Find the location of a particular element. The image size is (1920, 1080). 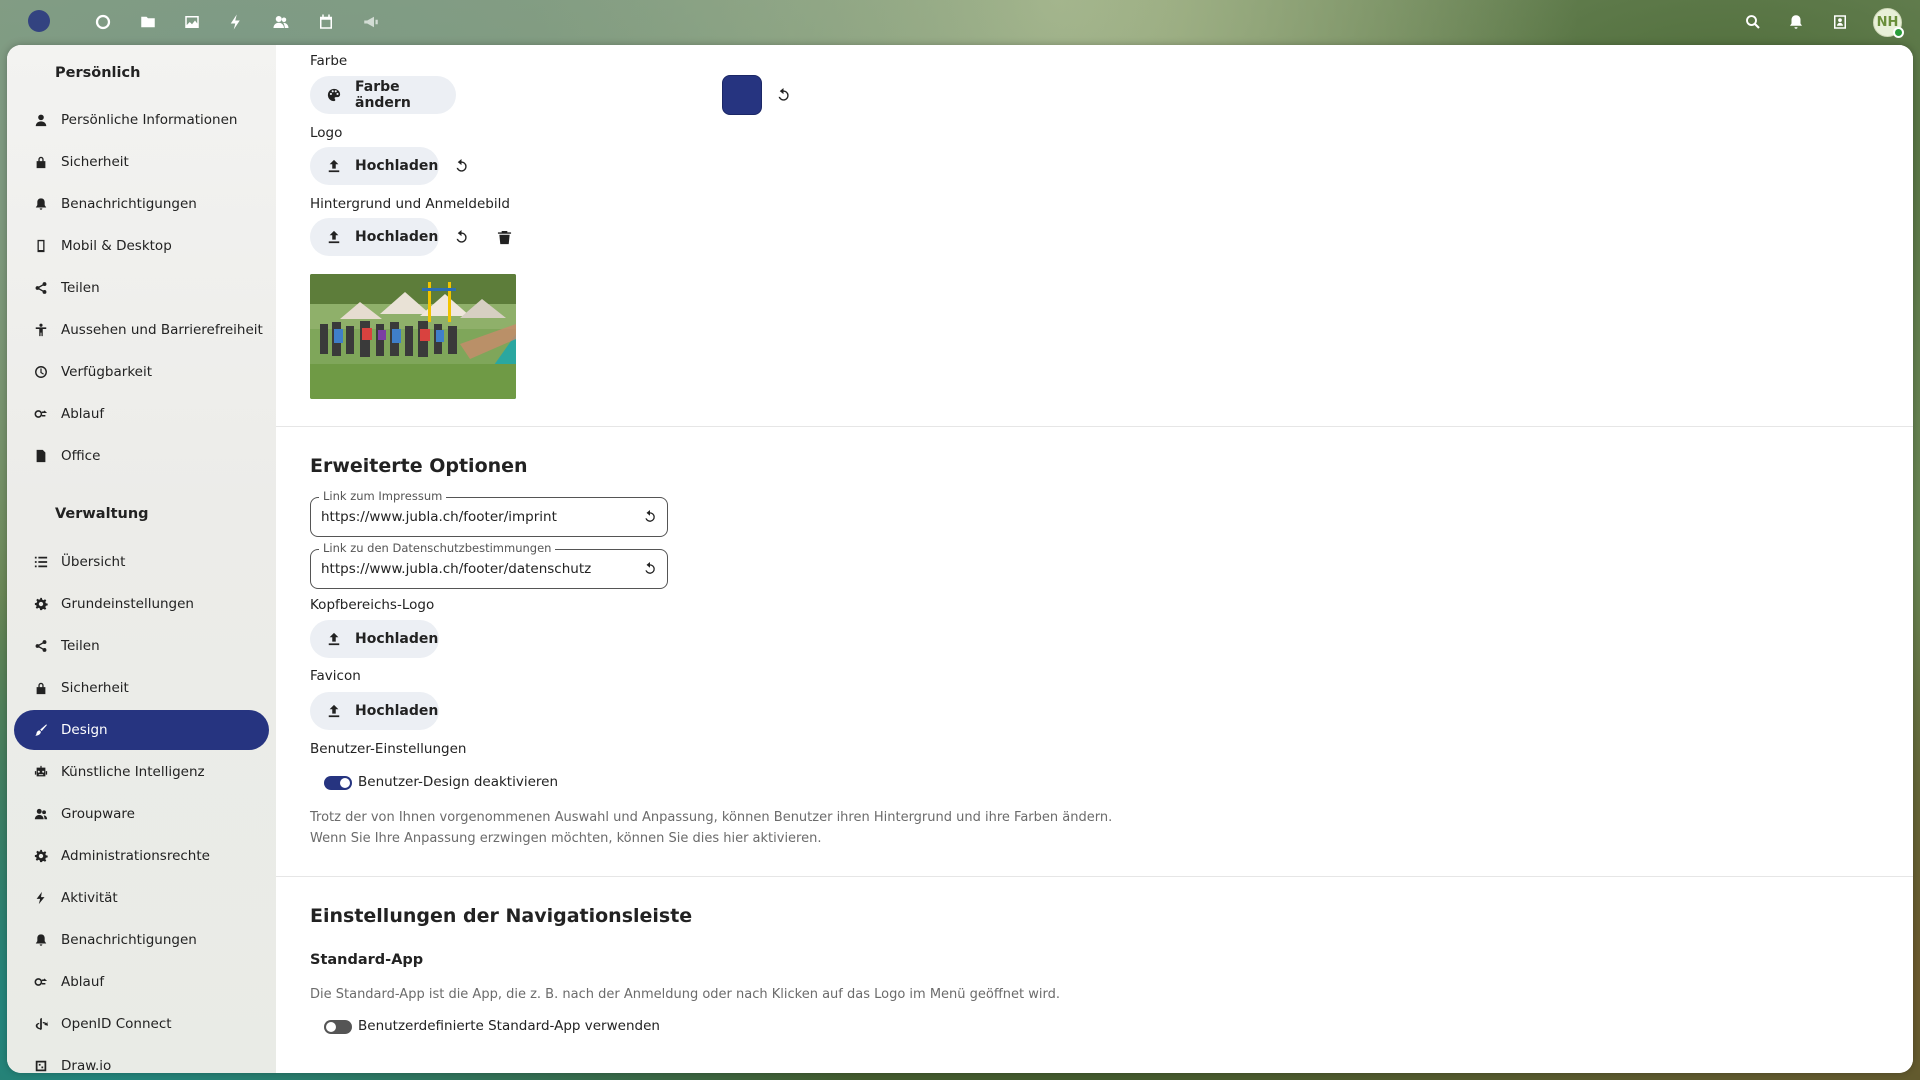

change-color-label: Farbe ändern is located at coordinates (383, 95).